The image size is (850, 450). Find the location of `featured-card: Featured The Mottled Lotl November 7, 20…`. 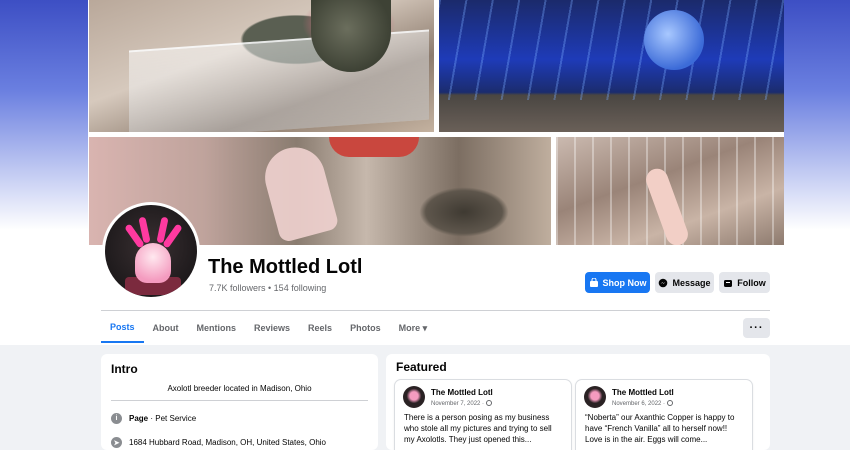

featured-card: Featured The Mottled Lotl November 7, 20… is located at coordinates (578, 402).